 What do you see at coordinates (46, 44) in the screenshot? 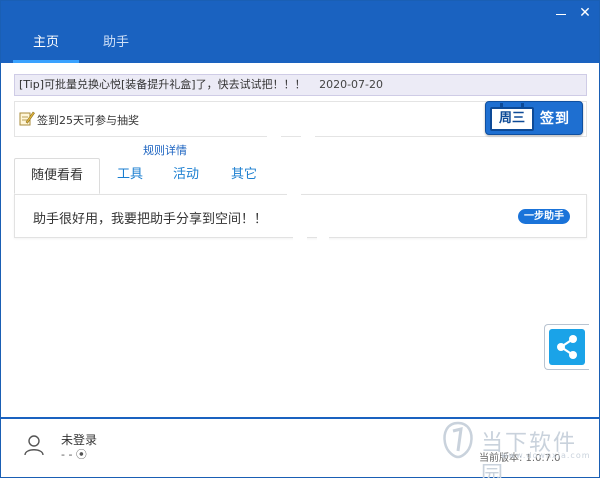
I see `tab-home: 主页` at bounding box center [46, 44].